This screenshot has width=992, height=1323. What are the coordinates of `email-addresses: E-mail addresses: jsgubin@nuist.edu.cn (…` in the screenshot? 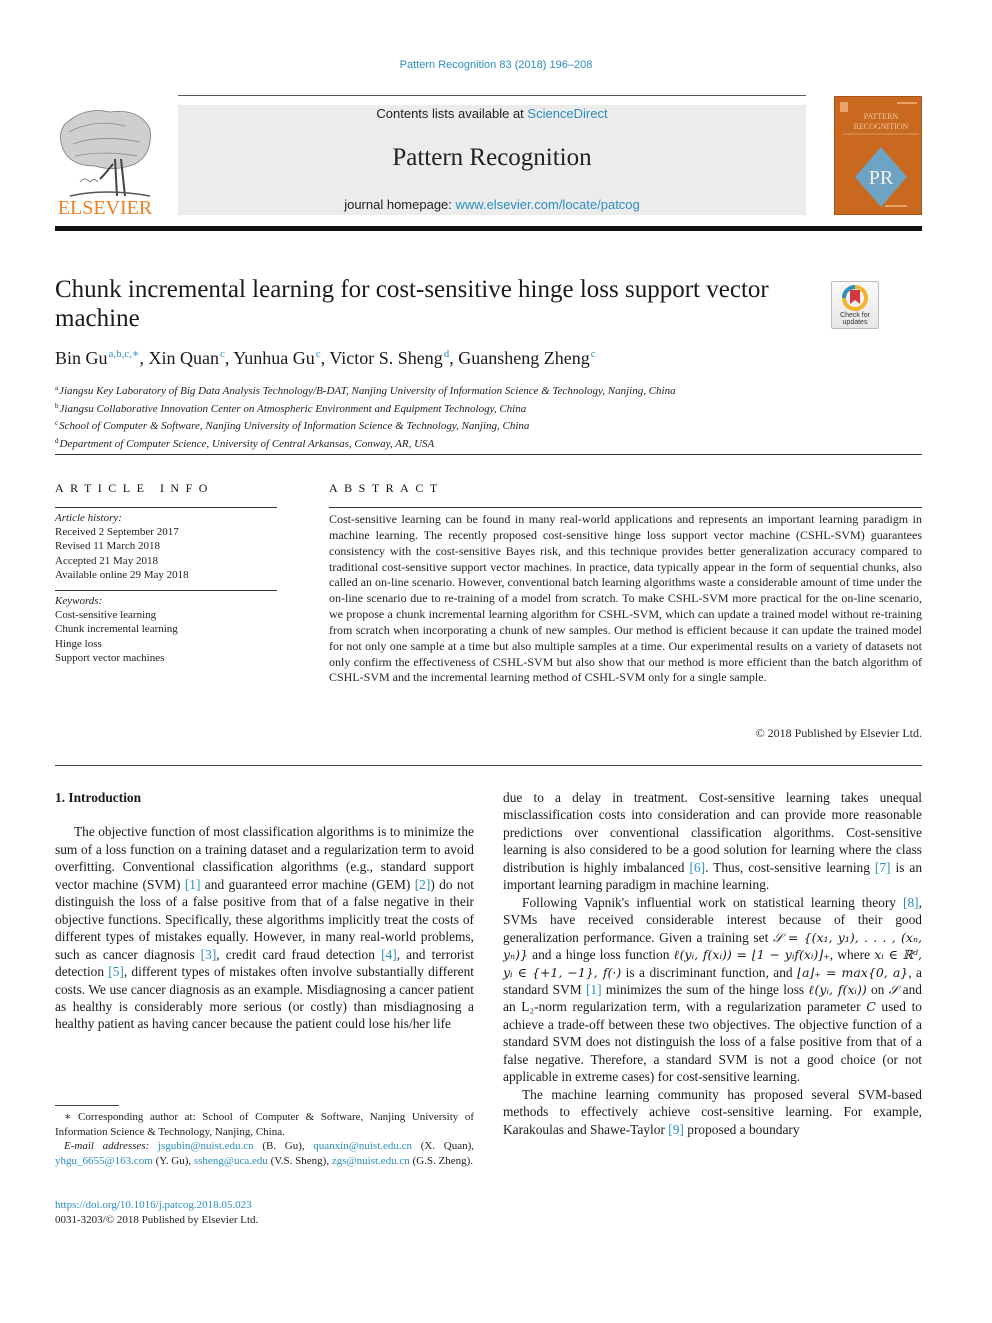 It's located at (264, 1153).